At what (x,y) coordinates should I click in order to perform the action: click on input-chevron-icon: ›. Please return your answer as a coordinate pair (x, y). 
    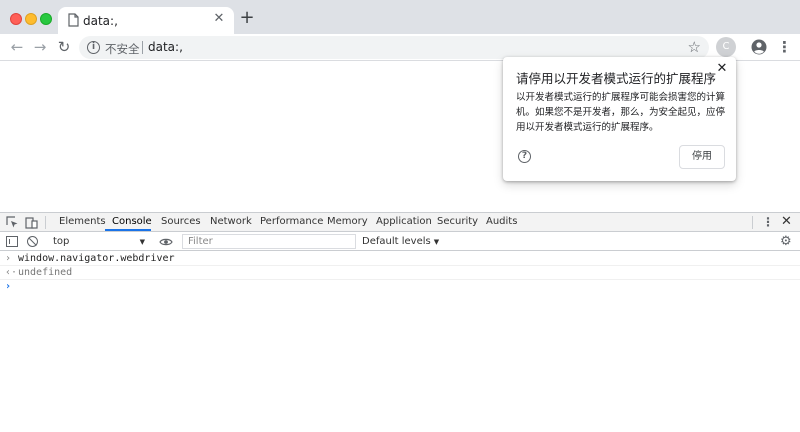
    Looking at the image, I should click on (8, 258).